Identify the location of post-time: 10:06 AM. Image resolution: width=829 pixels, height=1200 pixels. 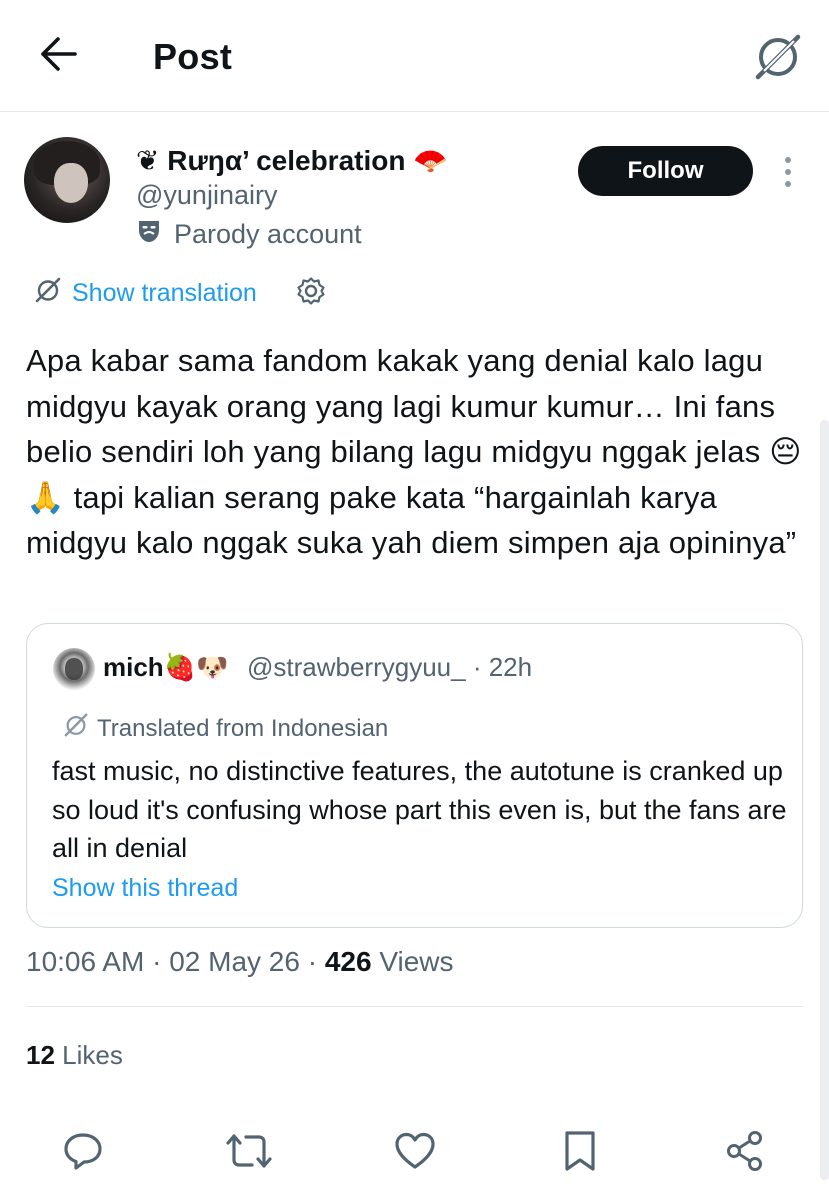
(85, 961).